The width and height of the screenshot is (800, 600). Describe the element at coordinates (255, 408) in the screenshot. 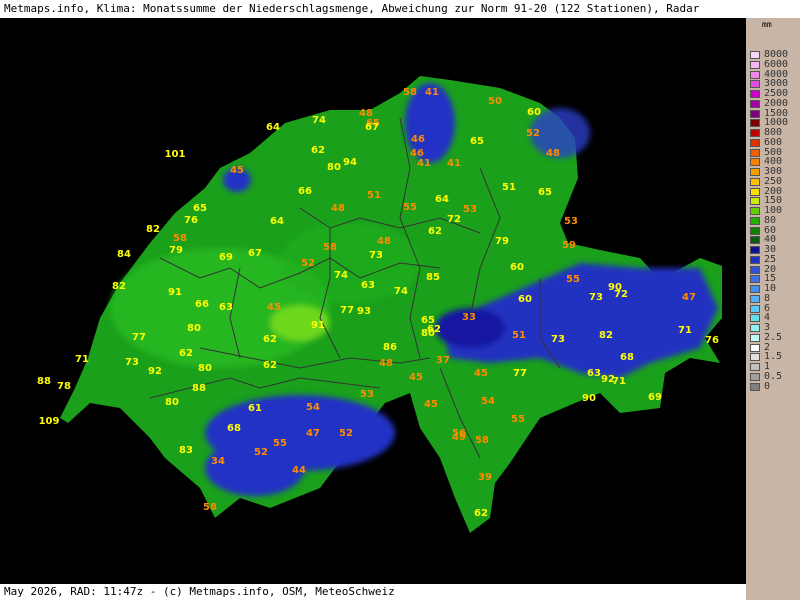

I see `station-value: 61` at that location.